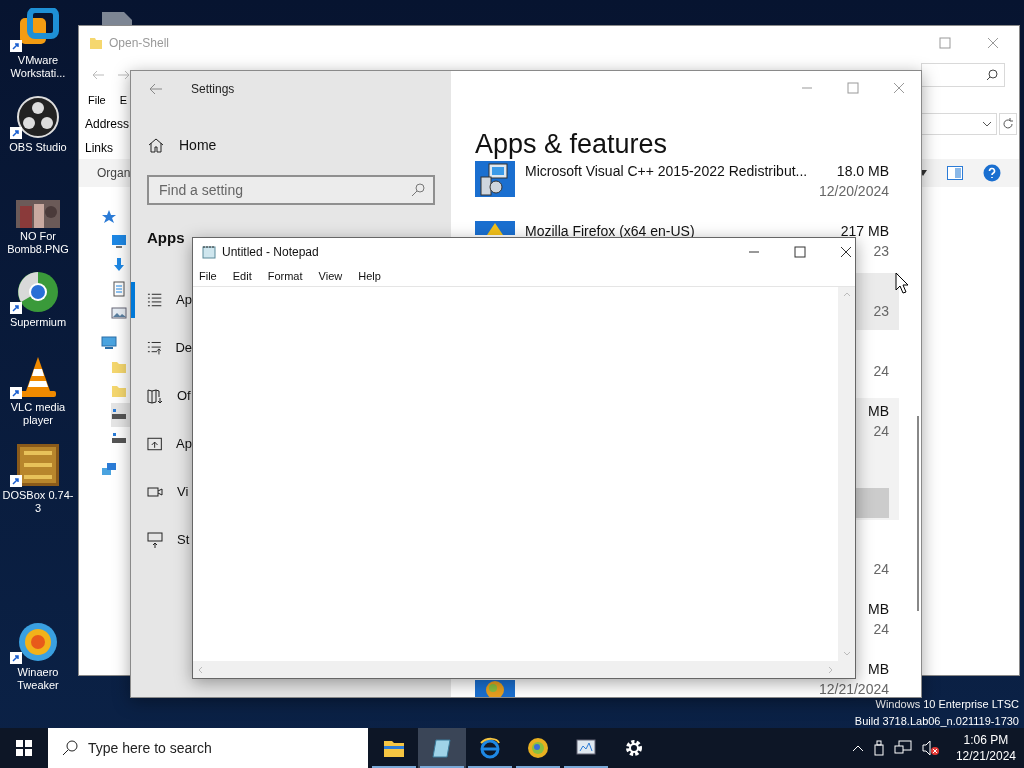  I want to click on app-date: 12/20/2024, so click(853, 191).